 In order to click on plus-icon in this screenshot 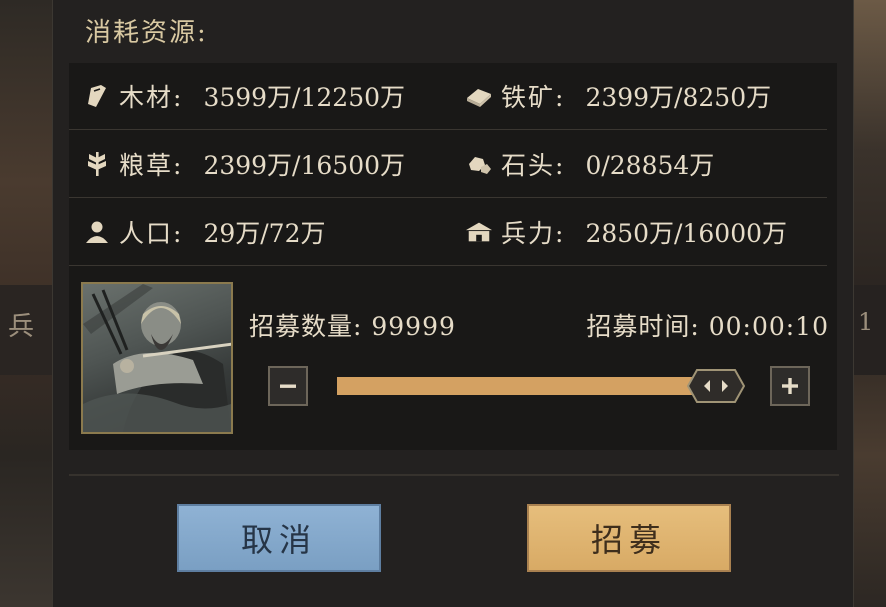, I will do `click(790, 386)`.